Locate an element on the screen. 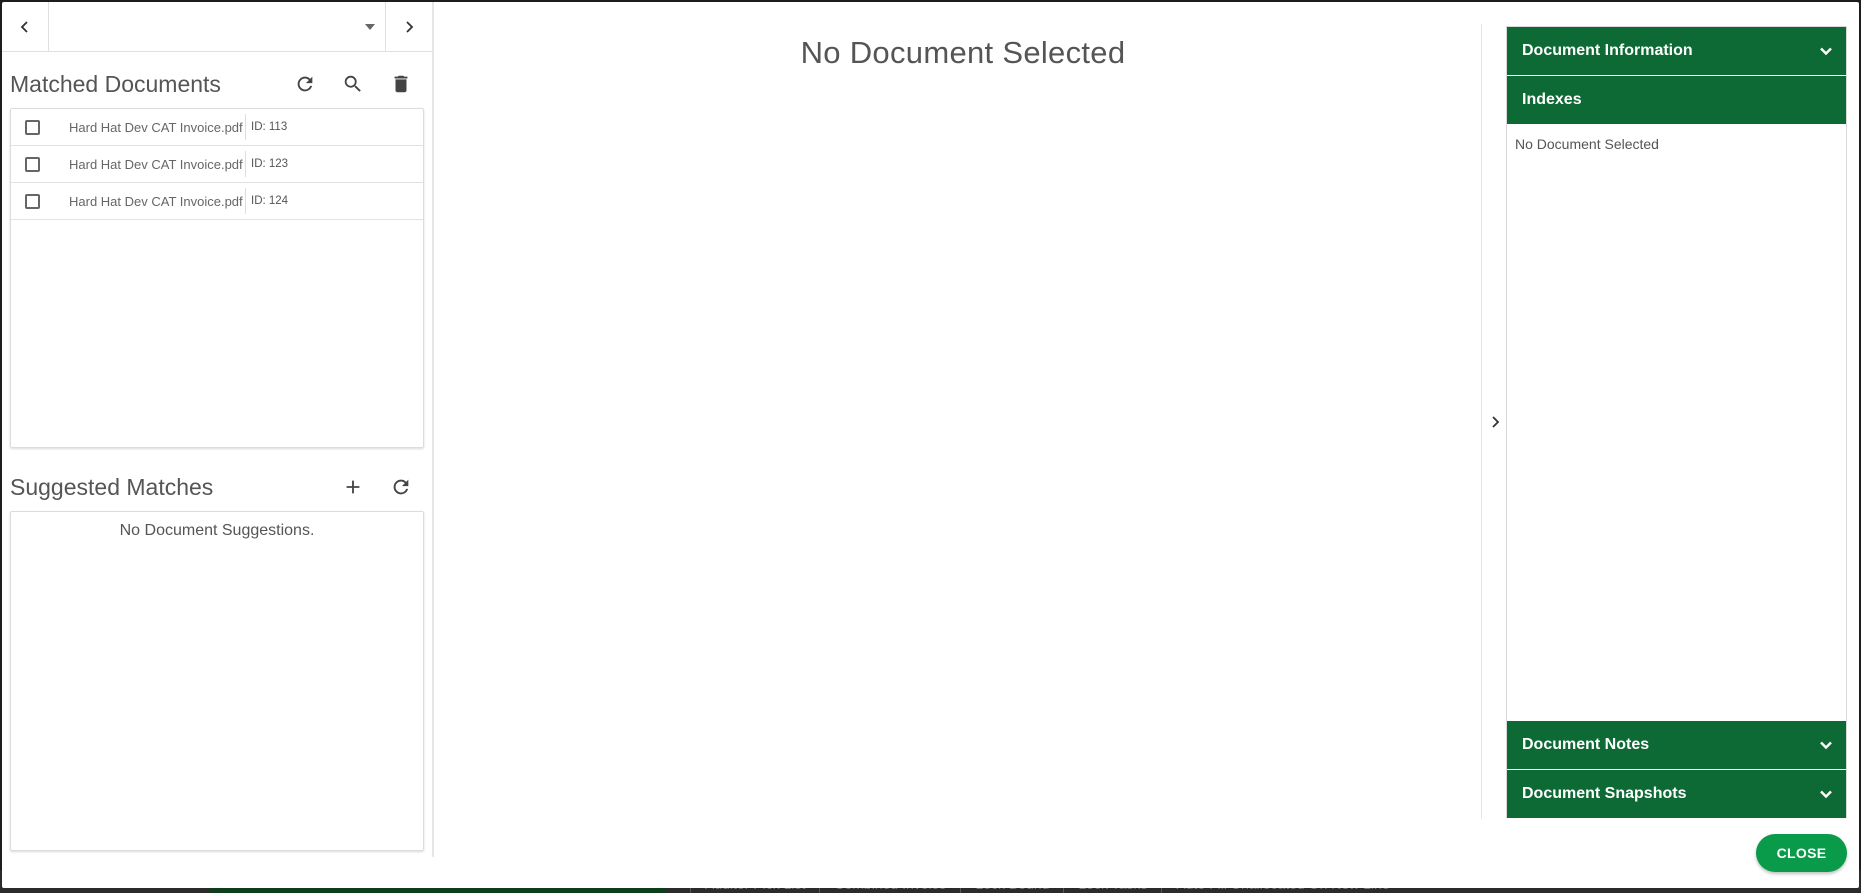  refresh-suggestions-button is located at coordinates (401, 487).